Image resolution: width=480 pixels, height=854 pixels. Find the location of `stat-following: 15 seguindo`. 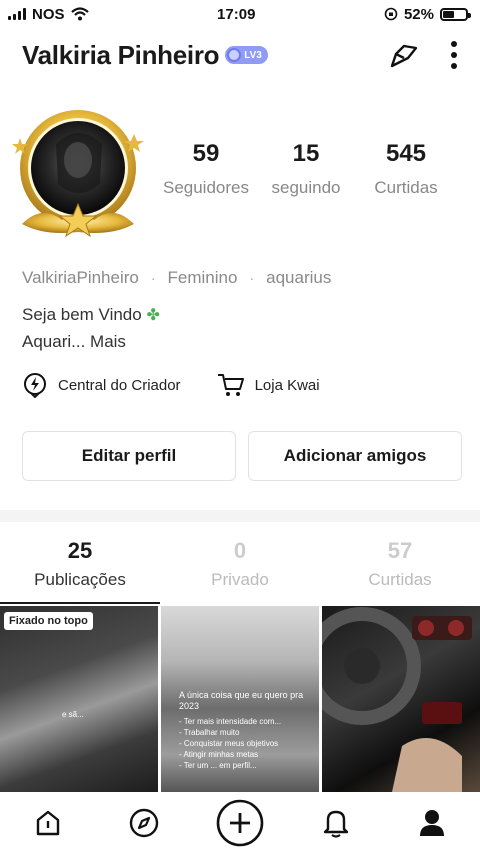

stat-following: 15 seguindo is located at coordinates (306, 169).